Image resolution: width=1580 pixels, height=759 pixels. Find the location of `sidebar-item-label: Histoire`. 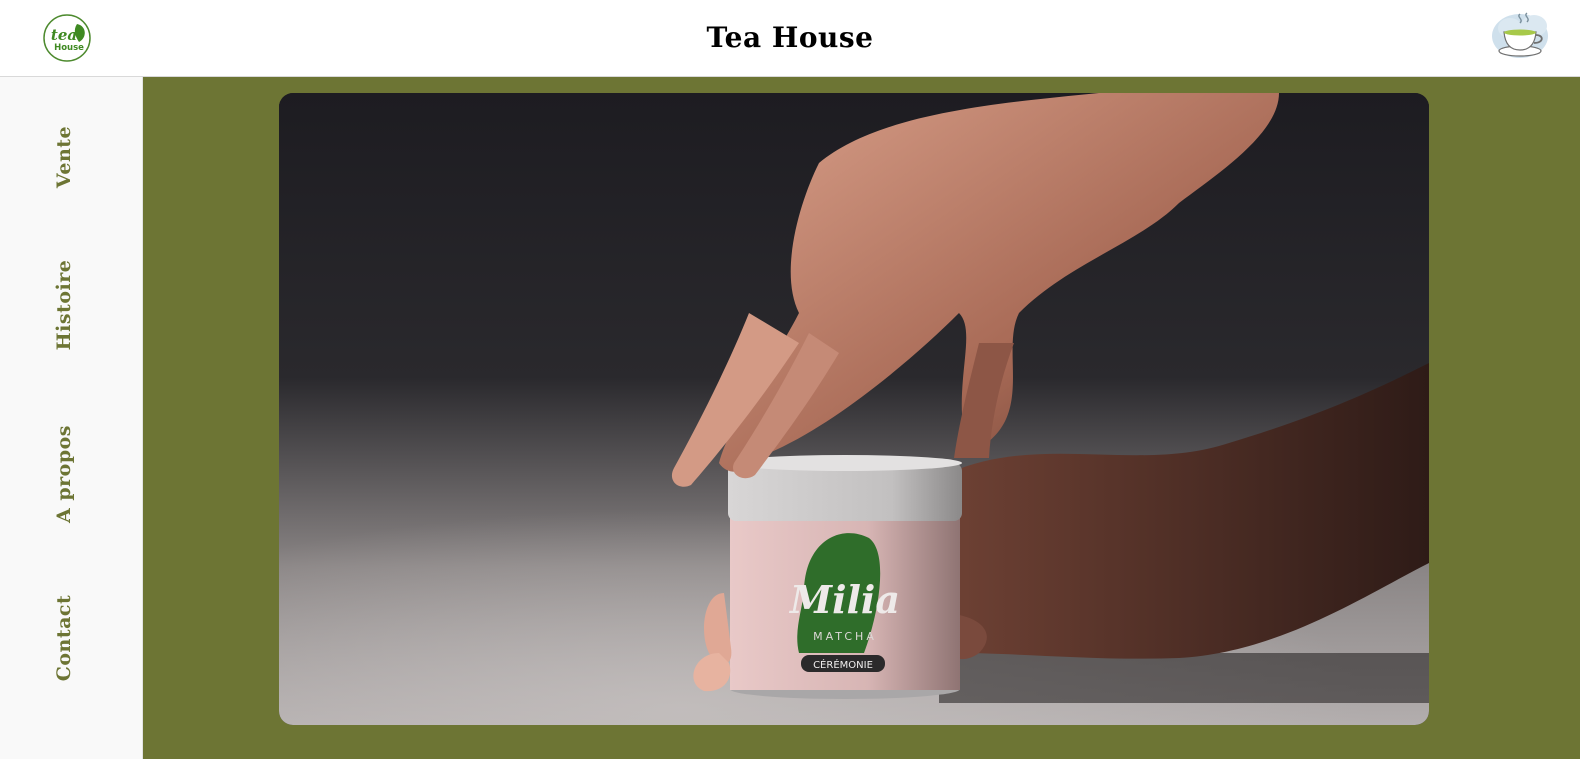

sidebar-item-label: Histoire is located at coordinates (64, 305).